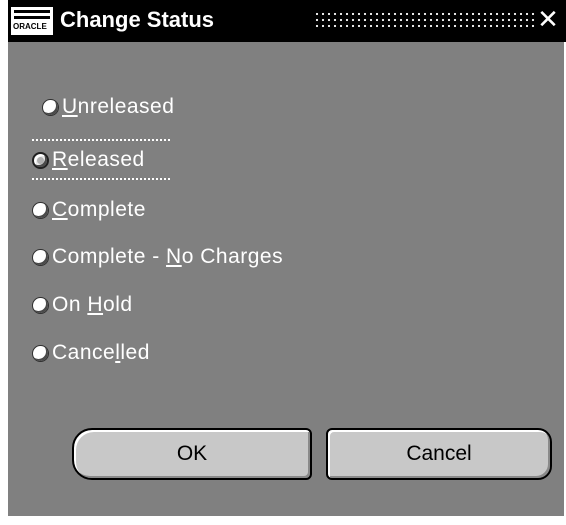 This screenshot has width=566, height=525. I want to click on focus-indicator-bottom, so click(101, 179).